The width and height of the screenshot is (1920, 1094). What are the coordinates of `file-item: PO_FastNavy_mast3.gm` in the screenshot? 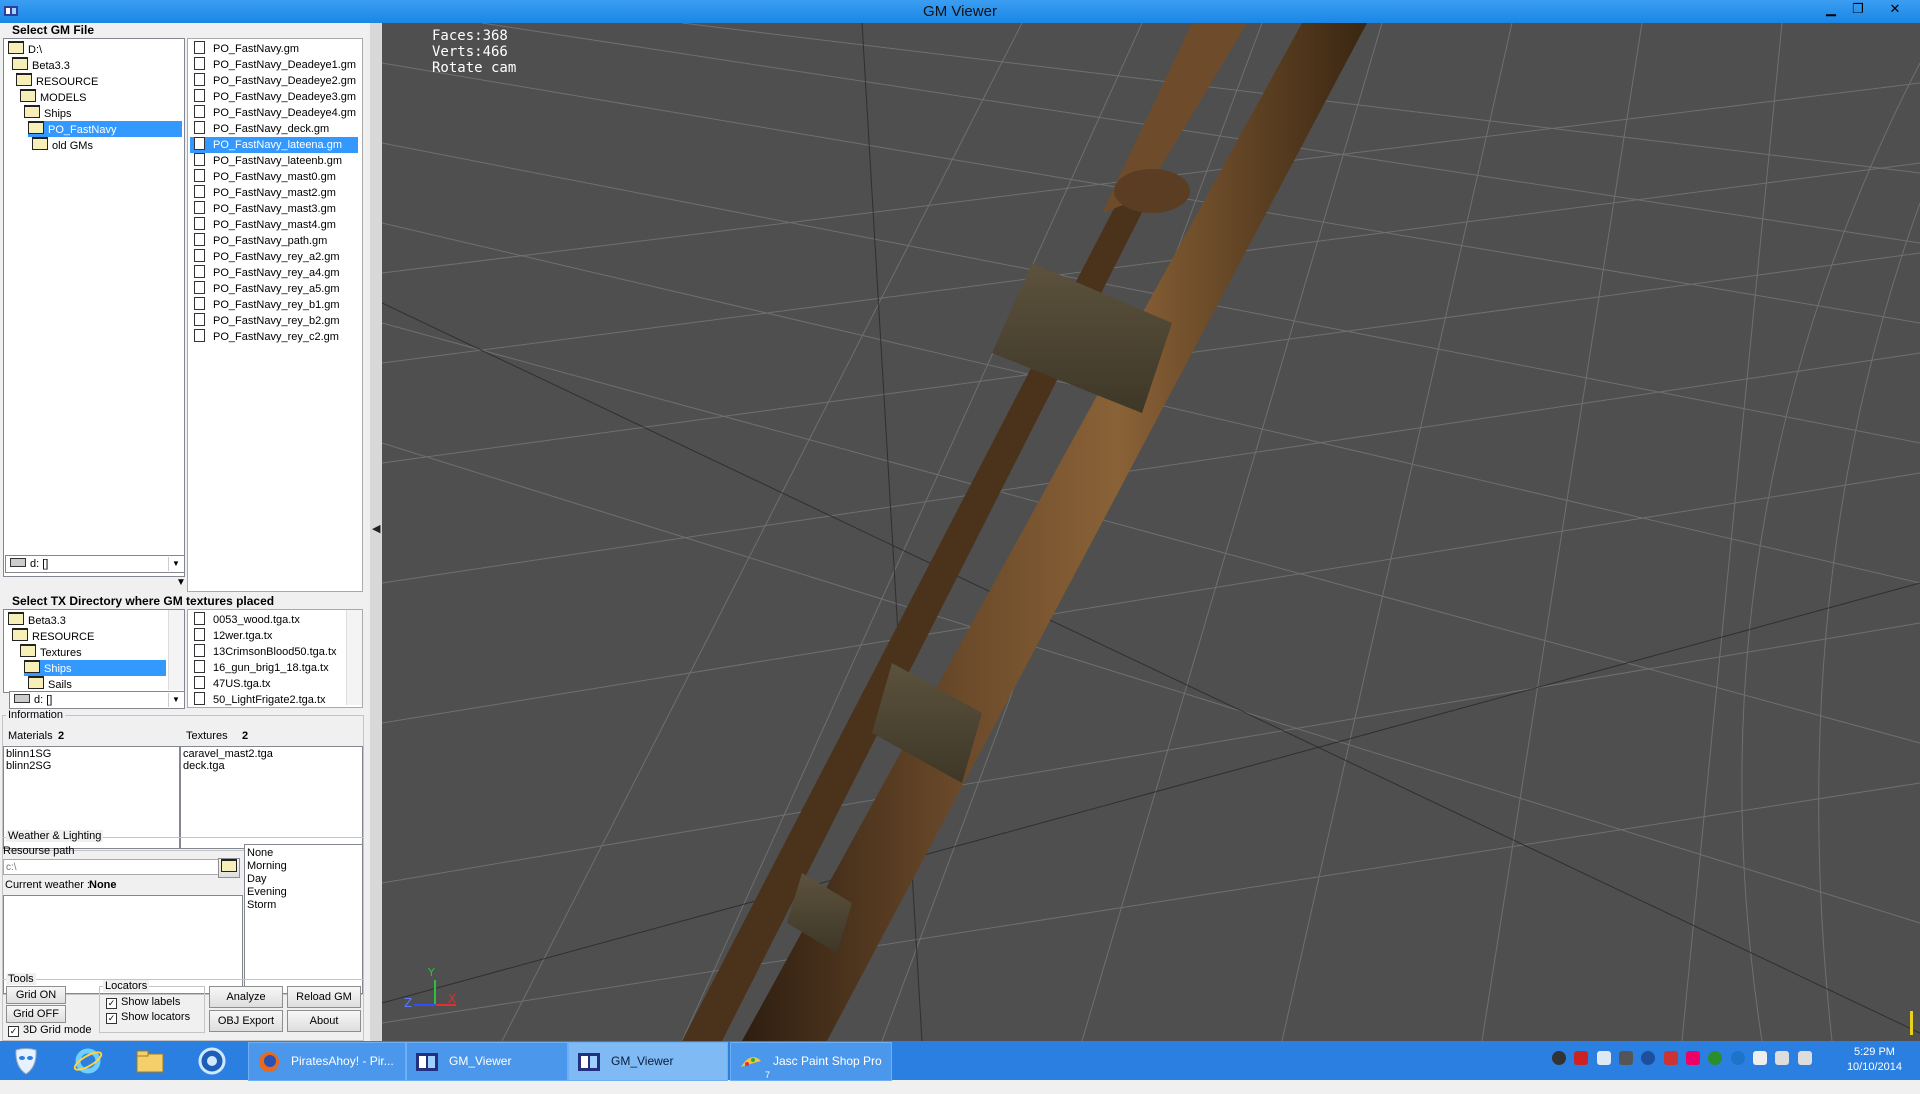 It's located at (265, 209).